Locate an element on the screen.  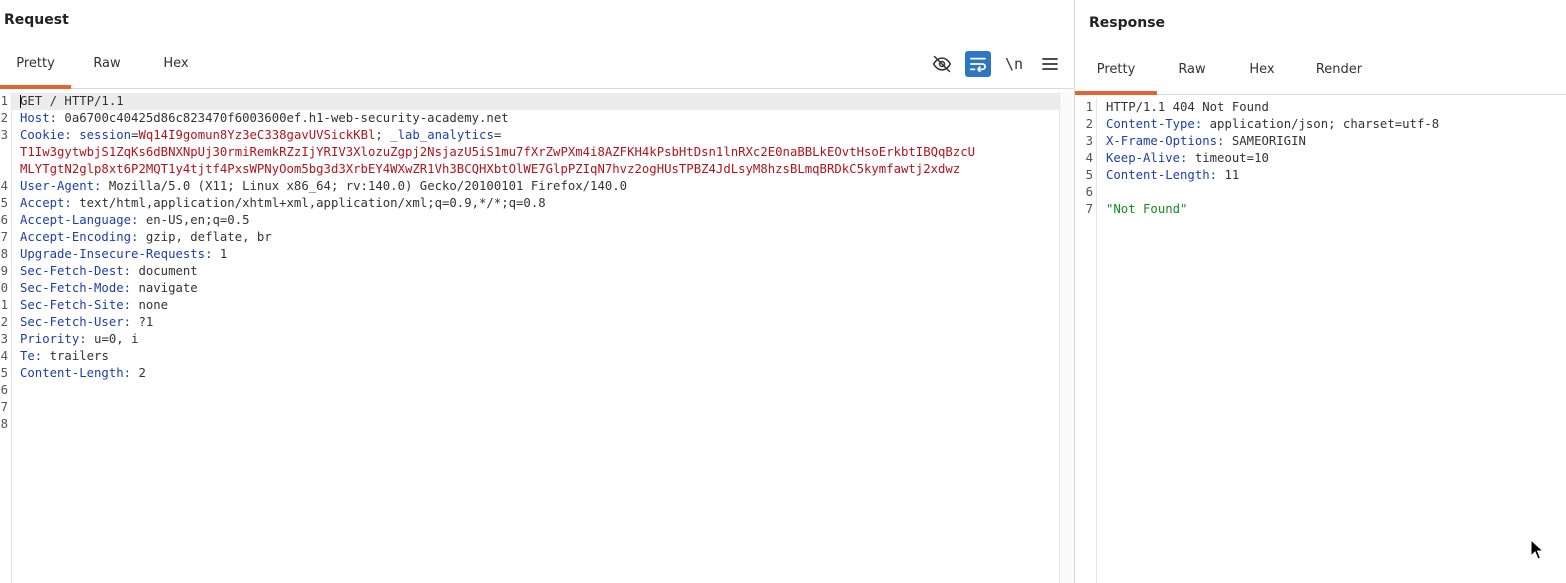
response-line-number: 7 is located at coordinates (1089, 209).